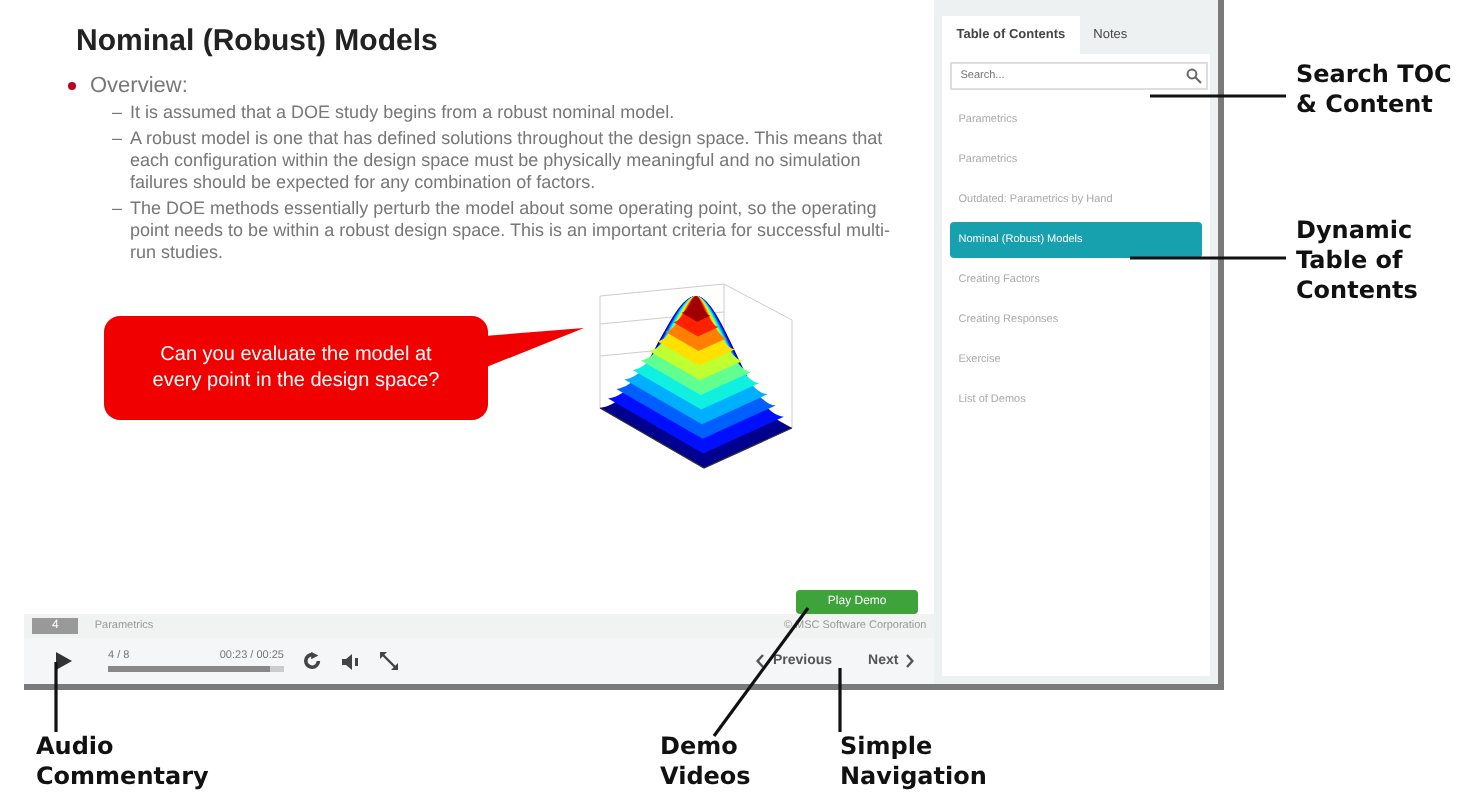 The height and width of the screenshot is (806, 1464). I want to click on sub-point: It is assumed that a DOE study begins from a robust nominal model., so click(402, 113).